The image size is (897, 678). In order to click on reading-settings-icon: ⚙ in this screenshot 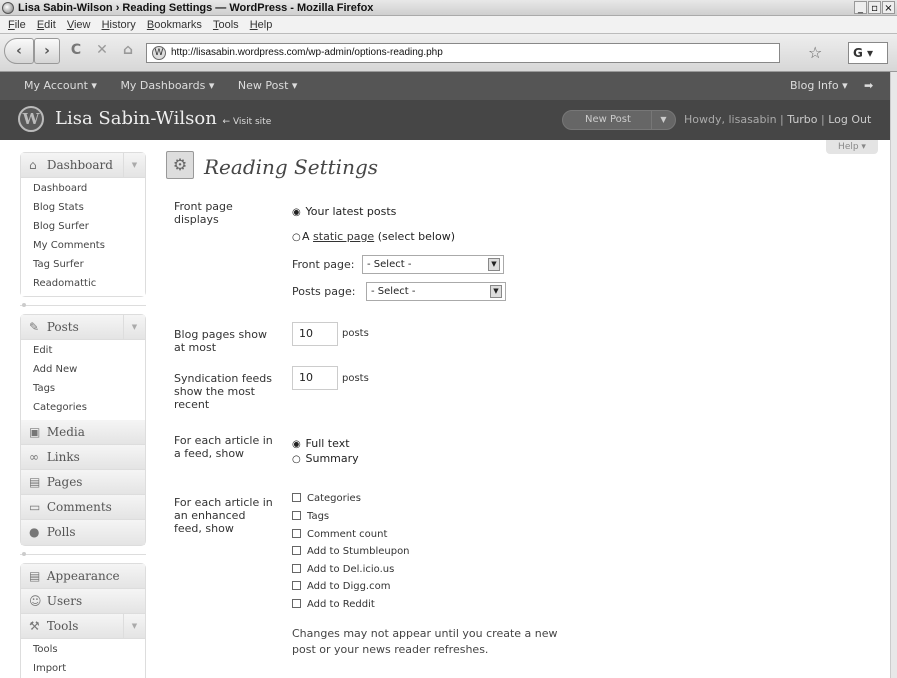, I will do `click(180, 165)`.